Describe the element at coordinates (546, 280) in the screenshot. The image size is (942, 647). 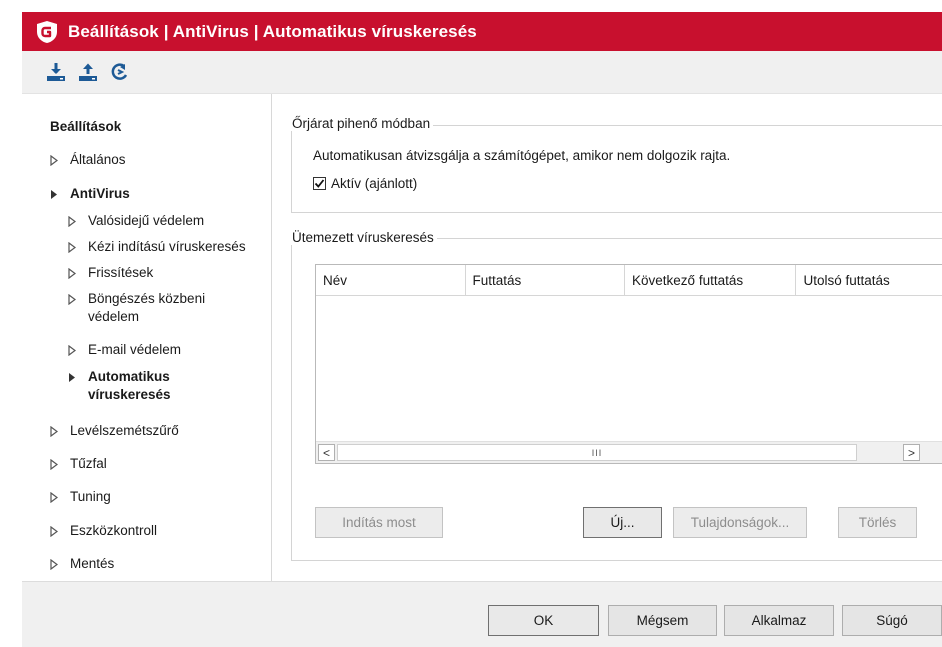
I see `column-header-run: Futtatás` at that location.